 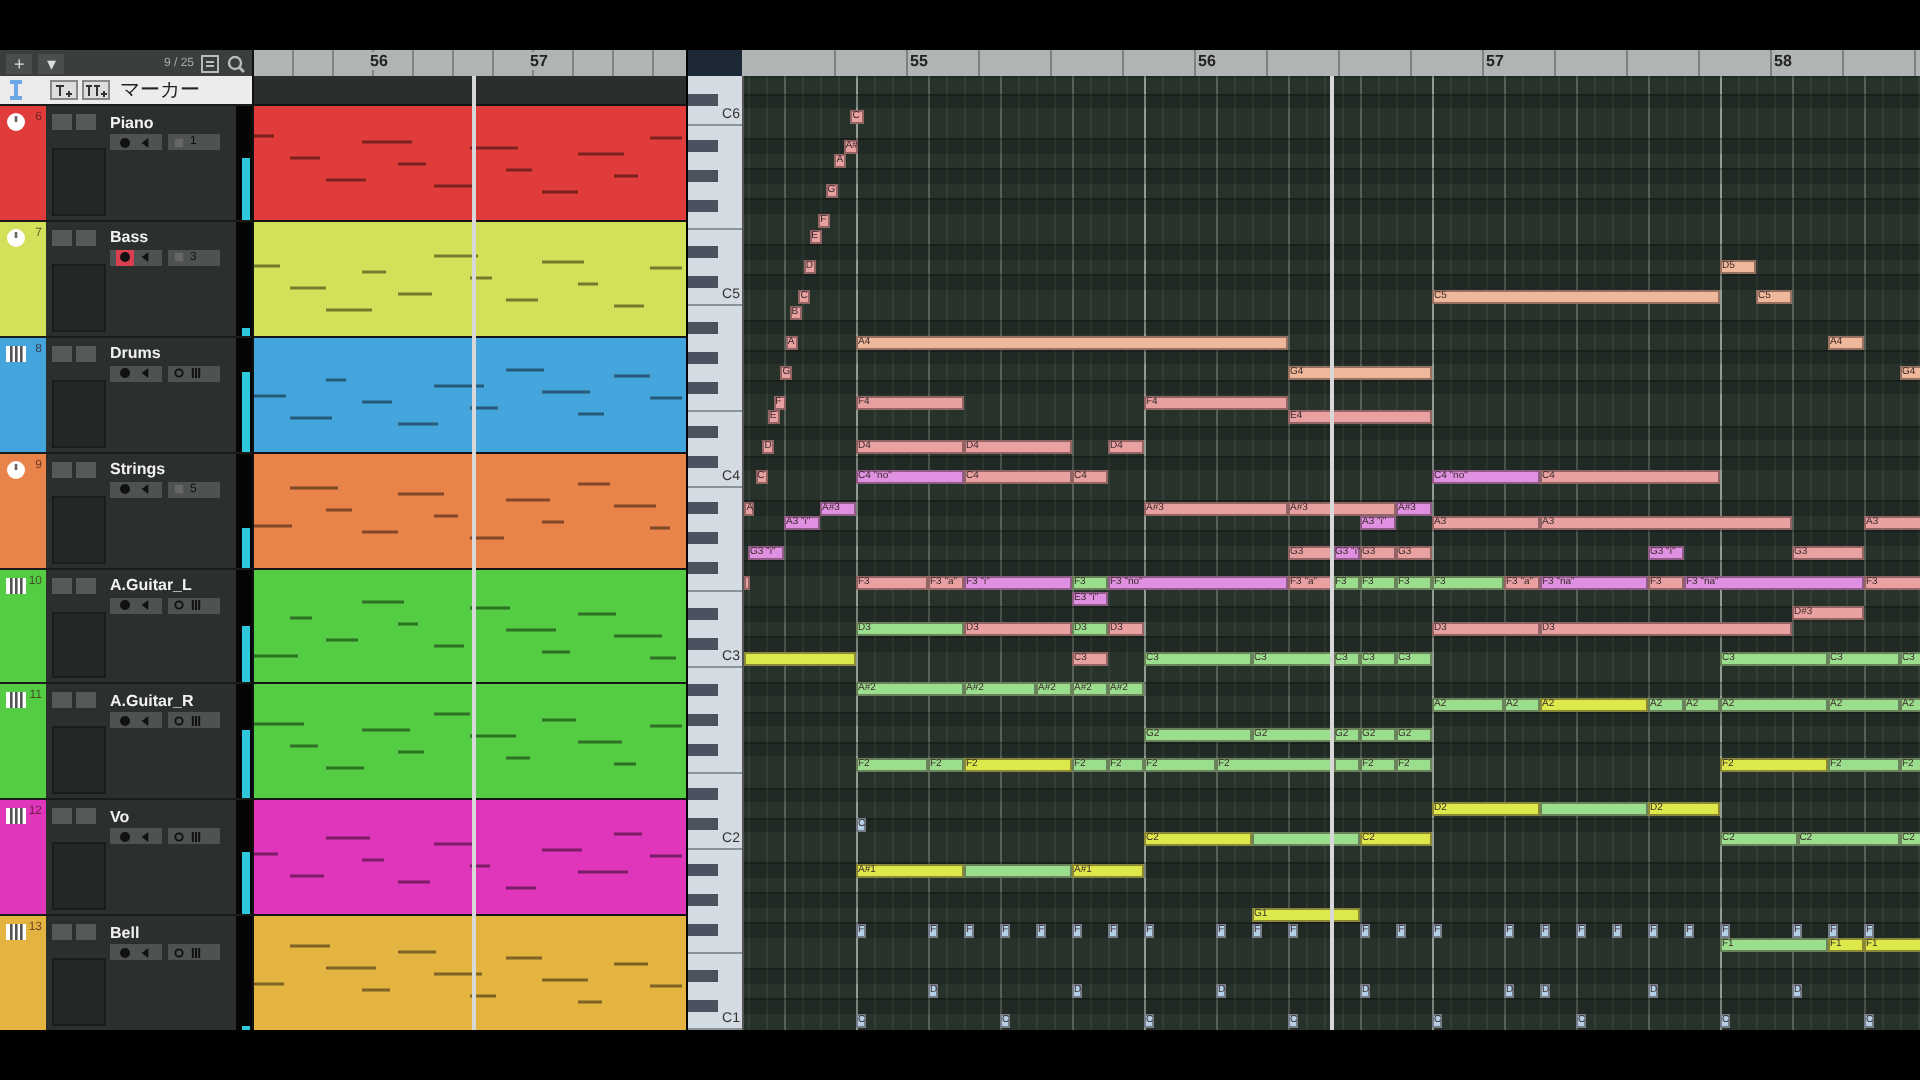 What do you see at coordinates (121, 816) in the screenshot?
I see `track-name: Vo` at bounding box center [121, 816].